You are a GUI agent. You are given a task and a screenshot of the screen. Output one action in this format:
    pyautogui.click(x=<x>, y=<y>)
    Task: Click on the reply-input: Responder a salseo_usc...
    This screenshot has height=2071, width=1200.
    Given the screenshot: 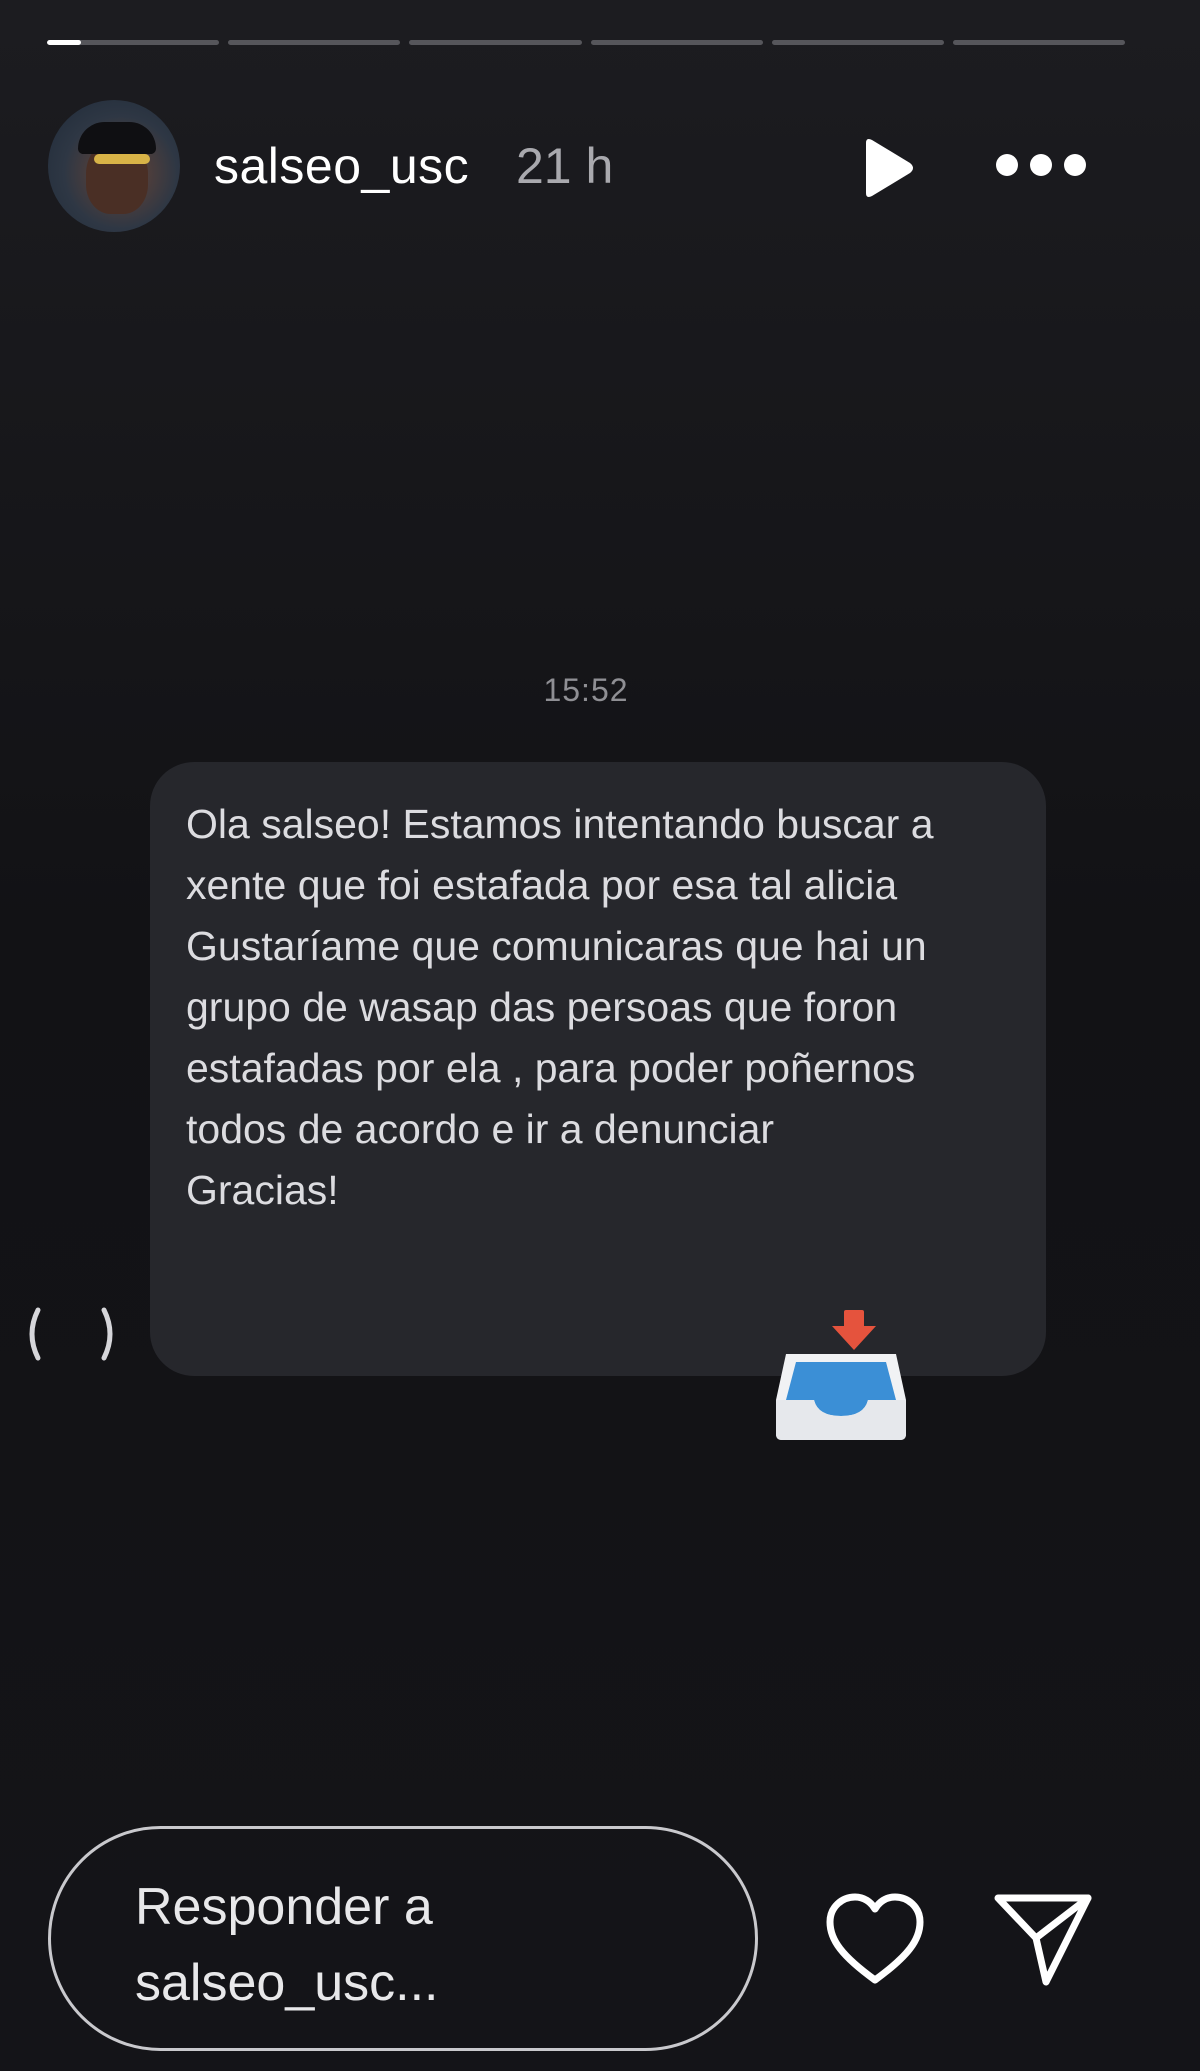 What is the action you would take?
    pyautogui.click(x=403, y=1938)
    